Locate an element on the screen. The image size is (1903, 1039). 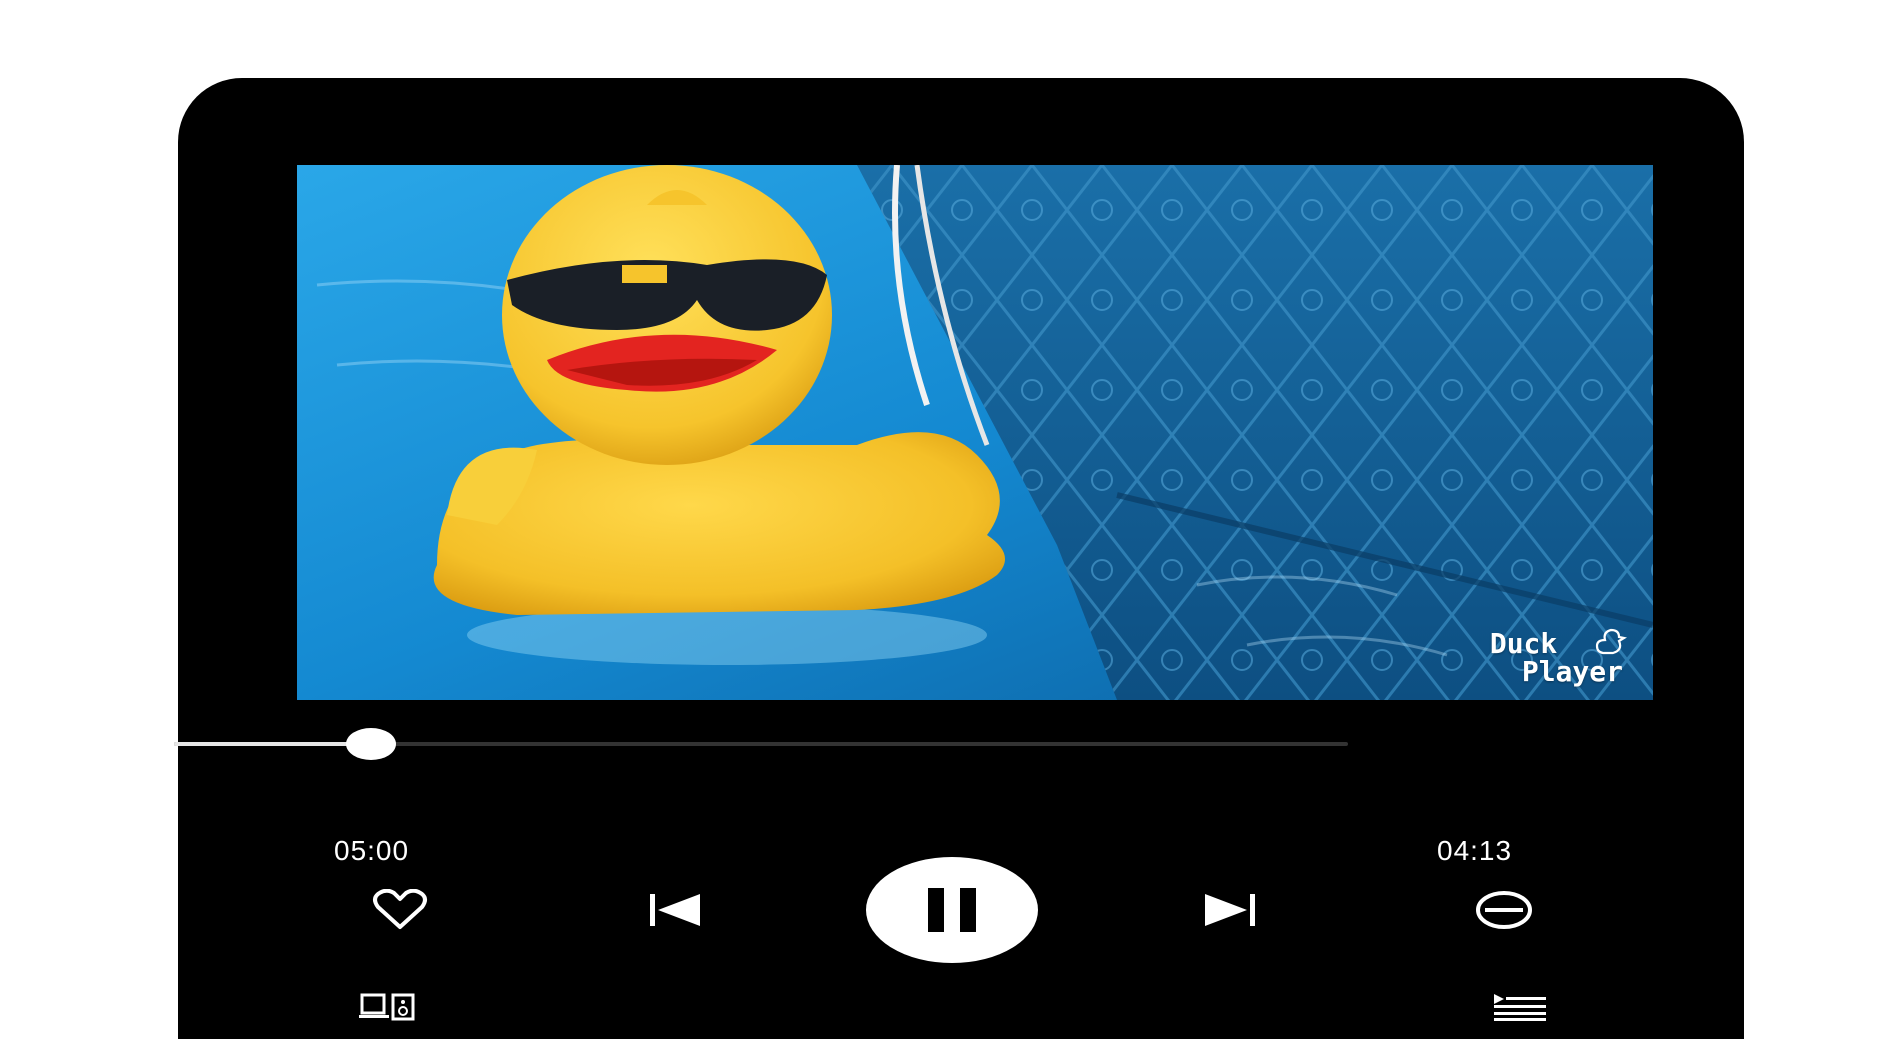
queue-button is located at coordinates (1520, 1007).